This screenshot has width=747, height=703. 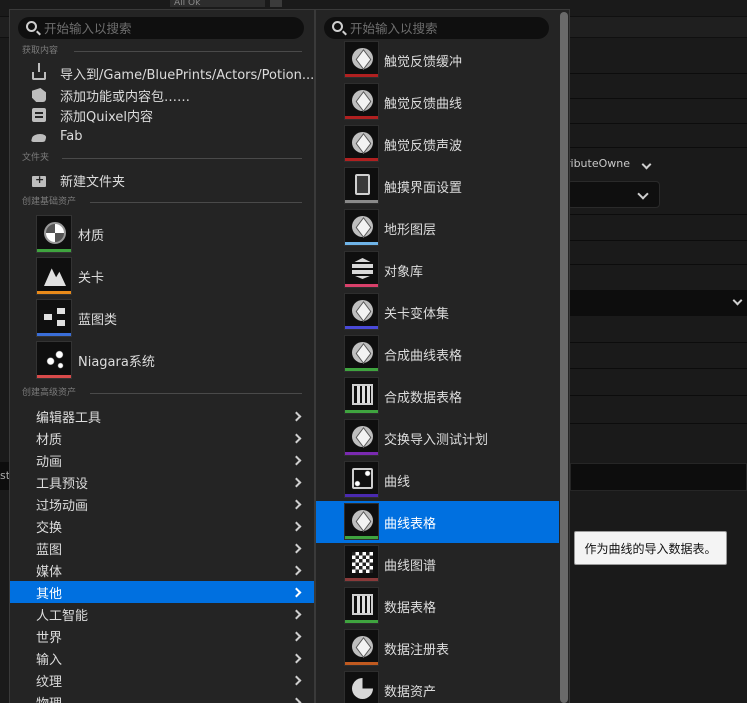 What do you see at coordinates (162, 482) in the screenshot?
I see `category-tool-presets: 工具预设` at bounding box center [162, 482].